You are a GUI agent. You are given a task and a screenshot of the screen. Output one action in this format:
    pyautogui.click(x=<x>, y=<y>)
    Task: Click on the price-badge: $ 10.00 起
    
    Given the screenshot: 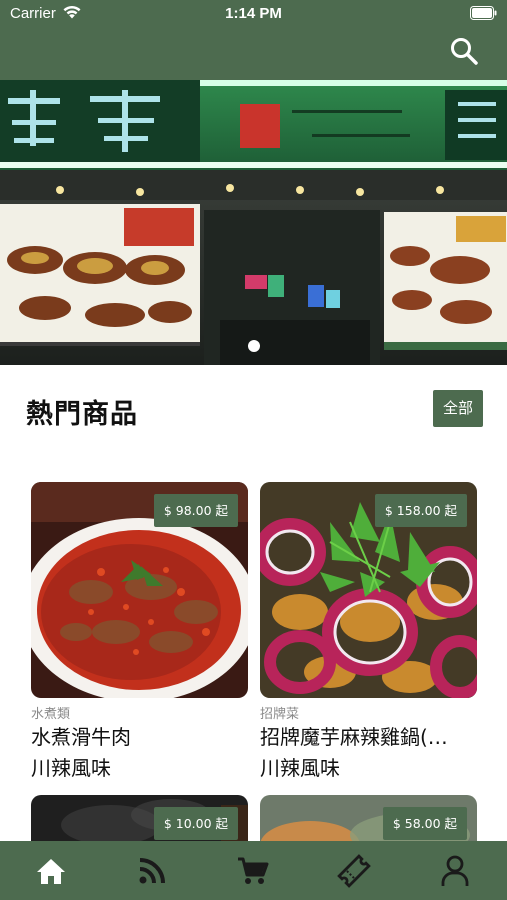 What is the action you would take?
    pyautogui.click(x=195, y=823)
    